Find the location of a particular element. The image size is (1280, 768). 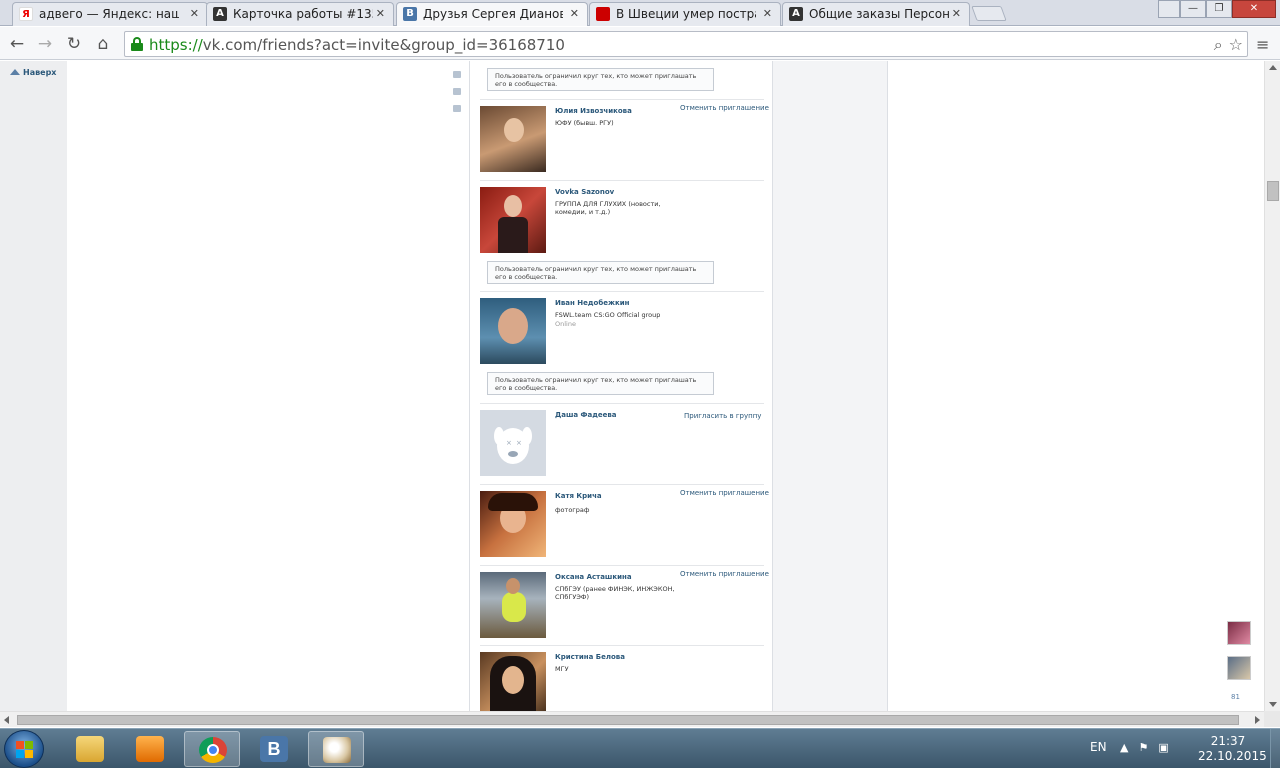

taskbar-media-player is located at coordinates (150, 749).